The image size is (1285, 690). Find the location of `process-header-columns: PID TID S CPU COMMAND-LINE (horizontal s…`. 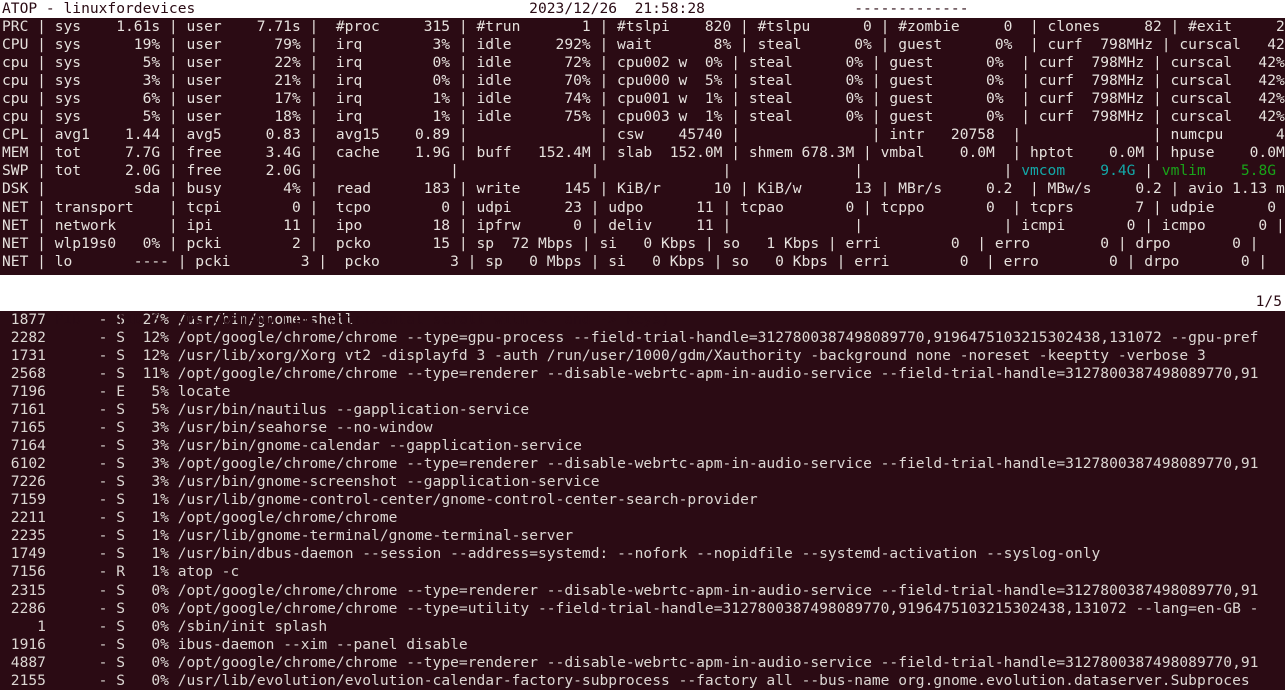

process-header-columns: PID TID S CPU COMMAND-LINE (horizontal s… is located at coordinates (353, 319).